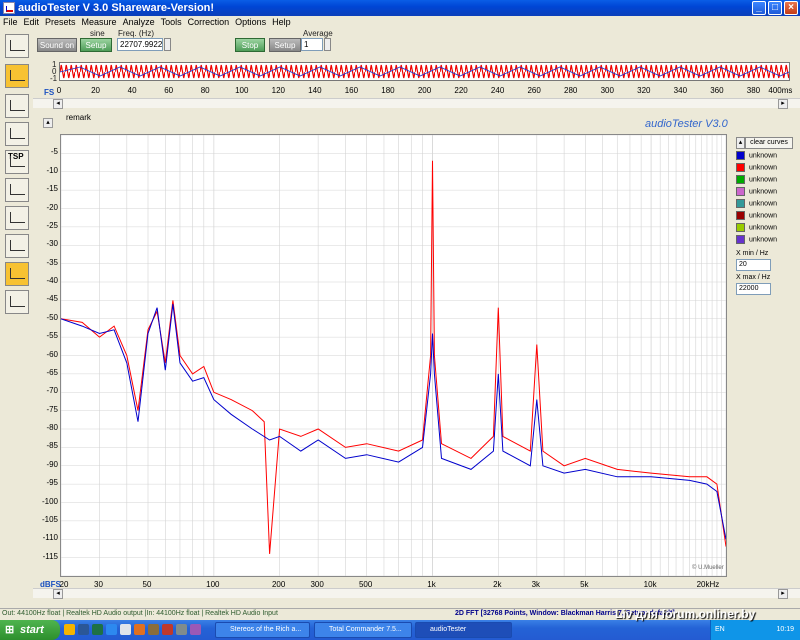 The image size is (800, 640). What do you see at coordinates (52, 446) in the screenshot?
I see `y-tick-label: -85` at bounding box center [52, 446].